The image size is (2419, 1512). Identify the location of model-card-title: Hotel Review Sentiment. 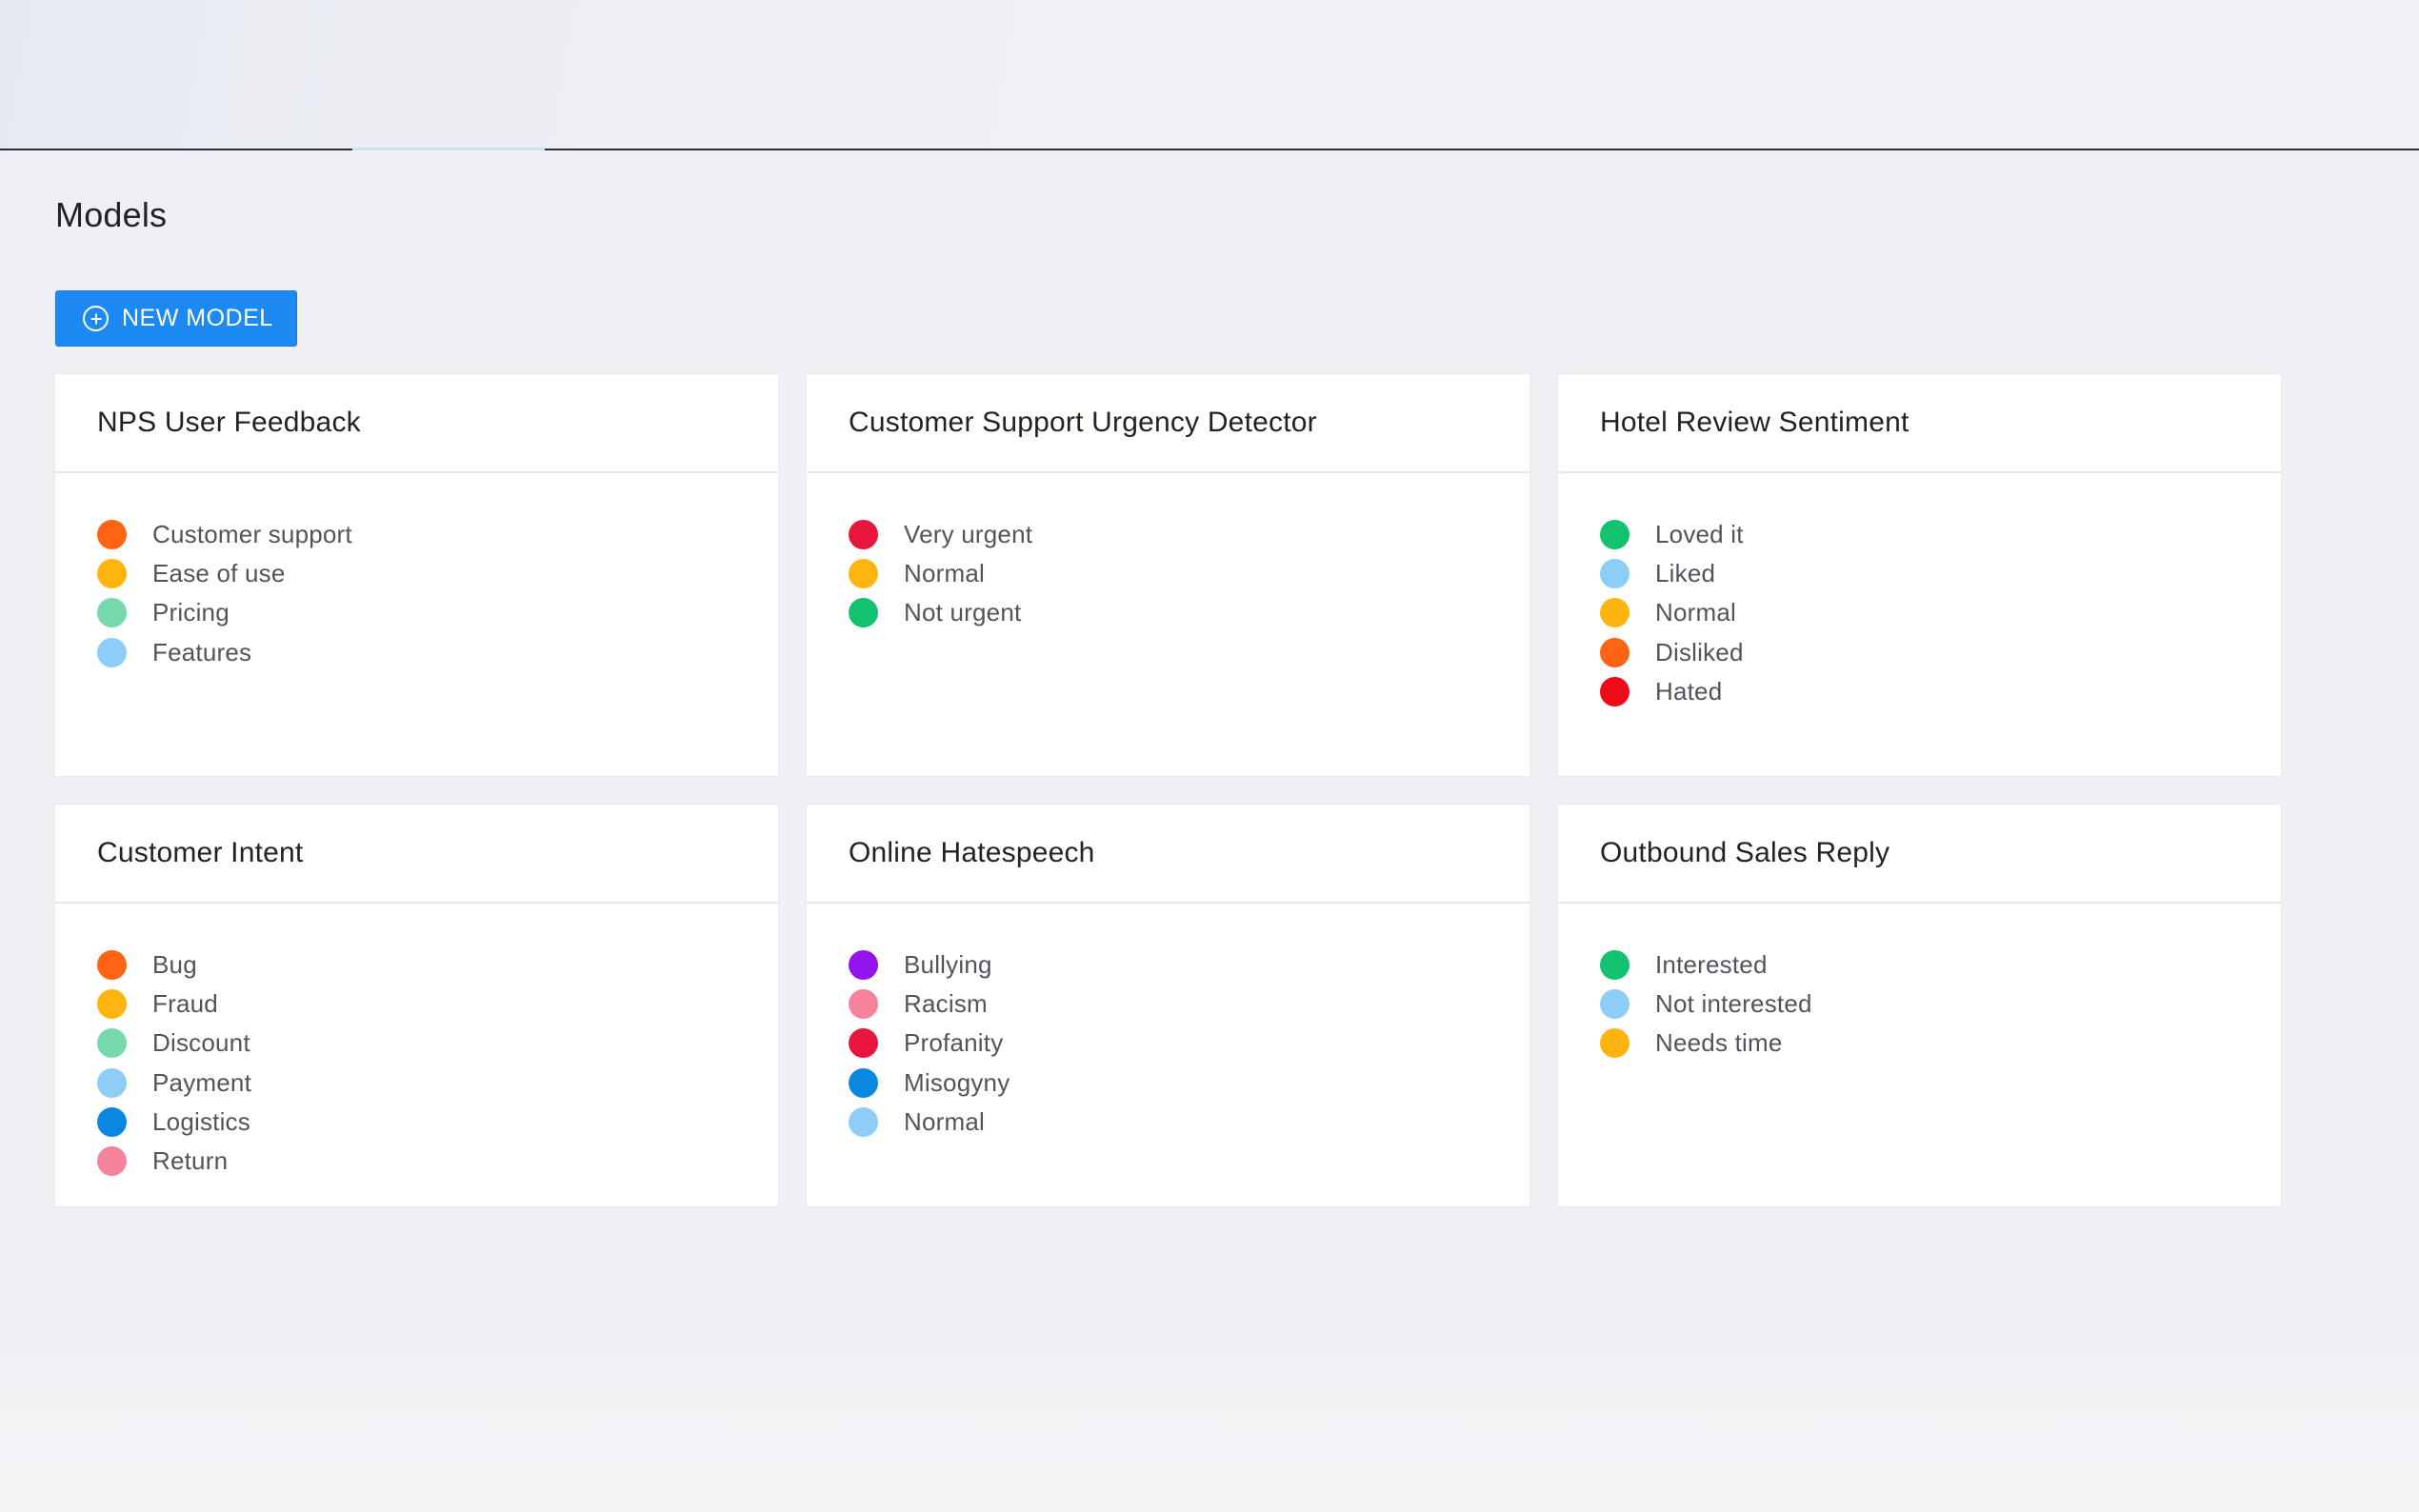
(1754, 423).